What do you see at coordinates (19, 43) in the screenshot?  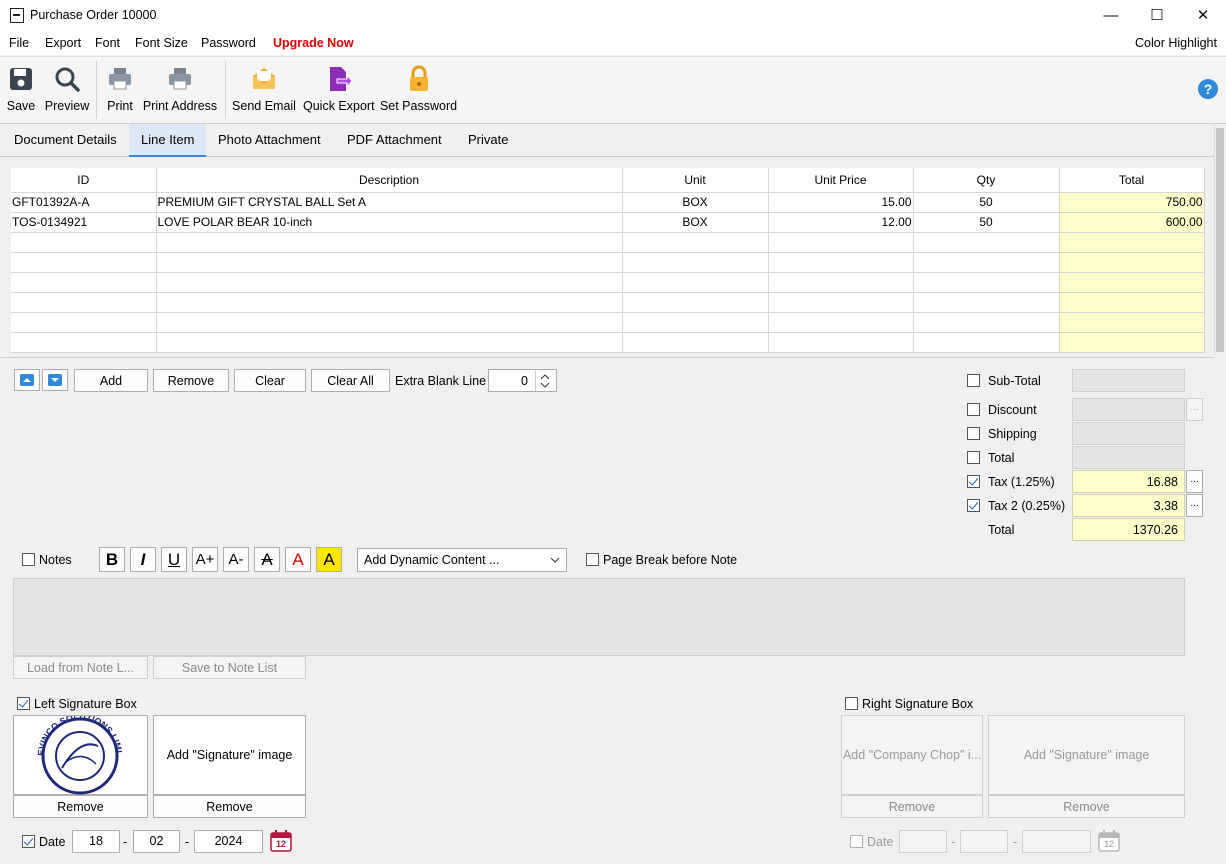 I see `menu-file: File` at bounding box center [19, 43].